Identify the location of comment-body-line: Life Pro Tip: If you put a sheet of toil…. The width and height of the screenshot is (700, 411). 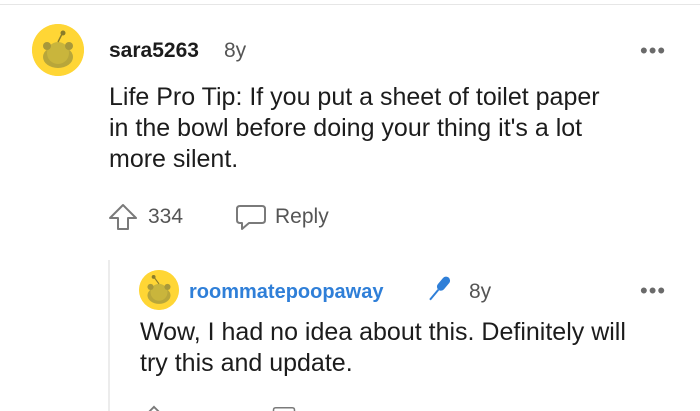
(354, 97).